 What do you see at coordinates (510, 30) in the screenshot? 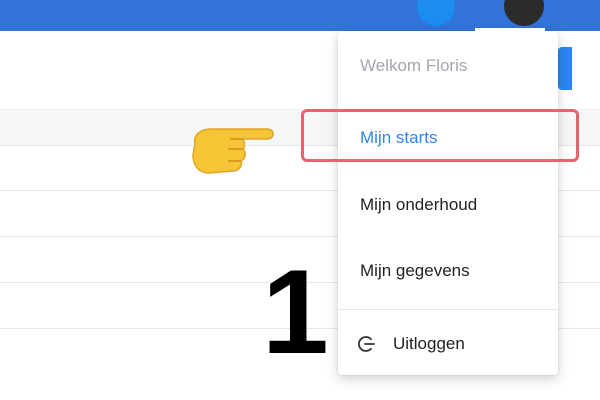
I see `menu-anchor-tab` at bounding box center [510, 30].